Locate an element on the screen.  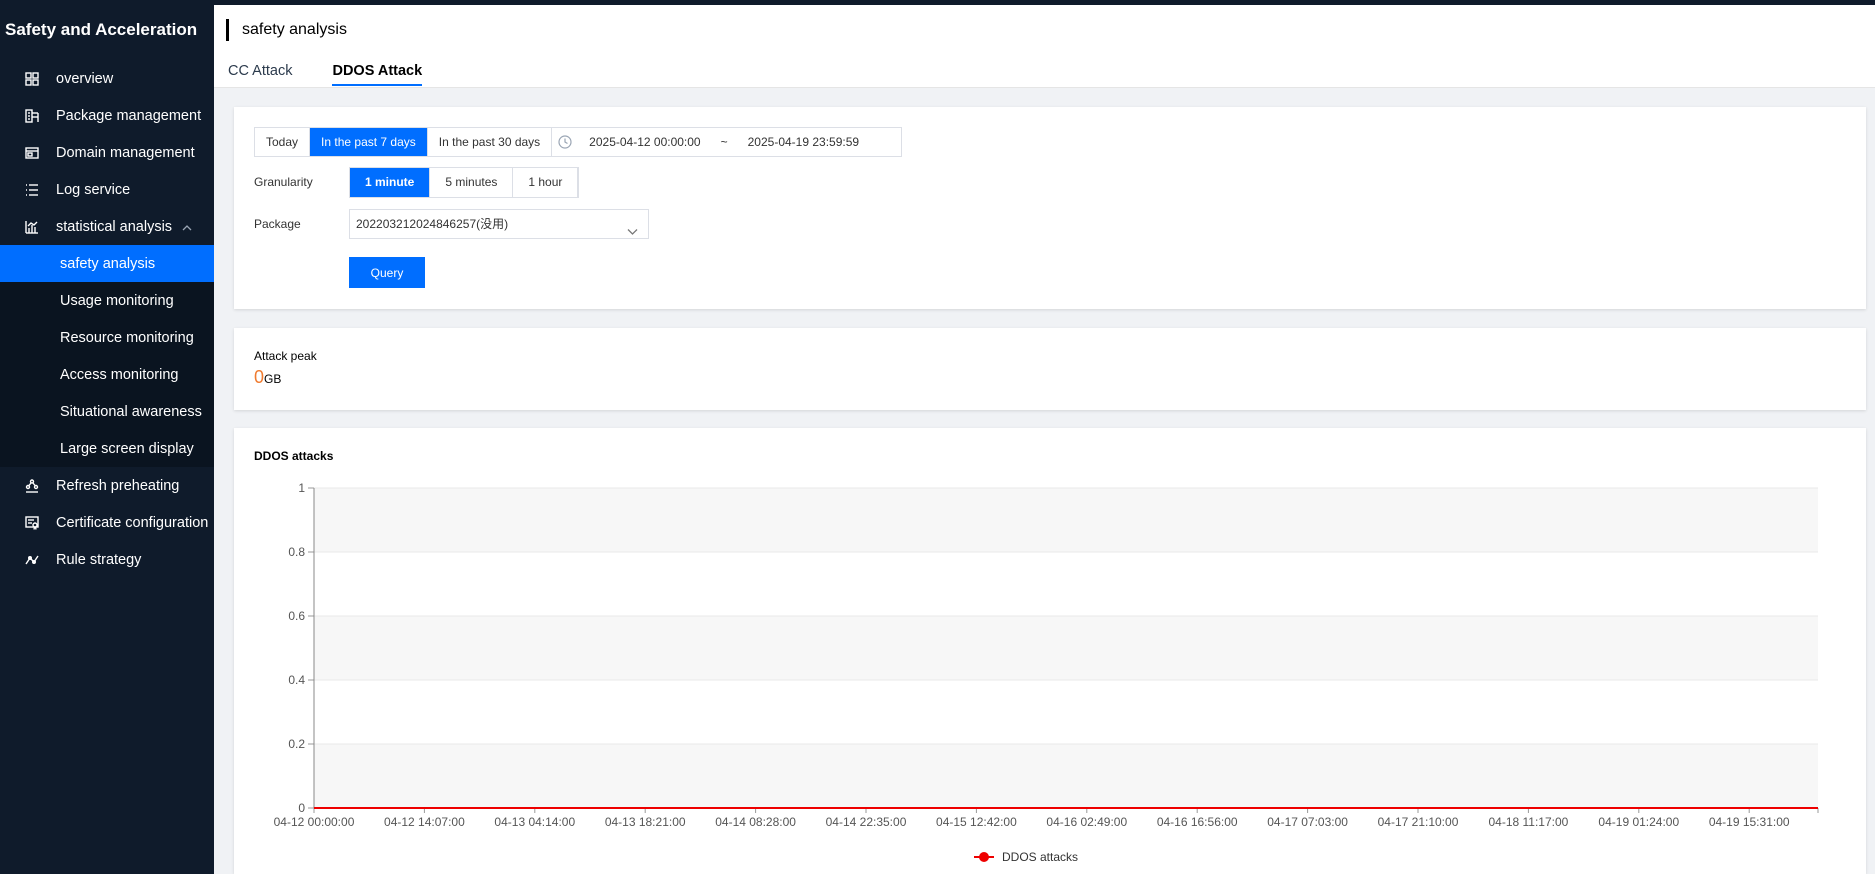
sidebar-item-domain-management: Domain management is located at coordinates (107, 152).